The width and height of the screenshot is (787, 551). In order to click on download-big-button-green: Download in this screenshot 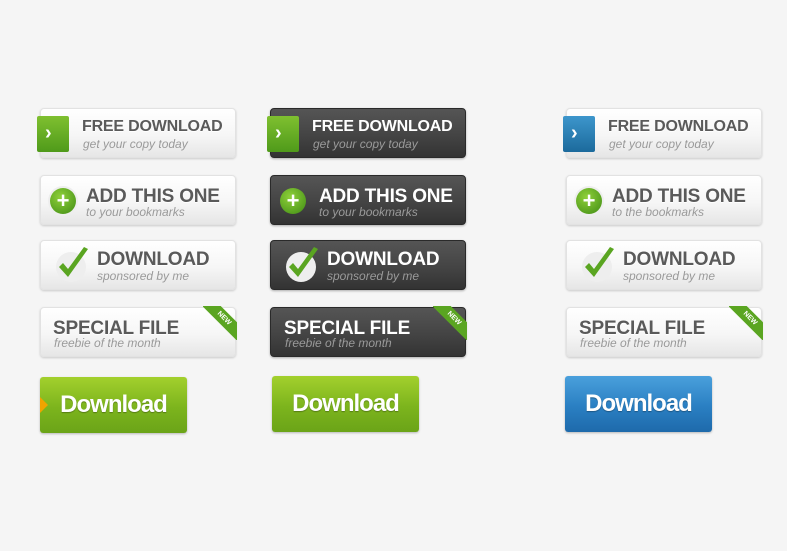, I will do `click(345, 404)`.